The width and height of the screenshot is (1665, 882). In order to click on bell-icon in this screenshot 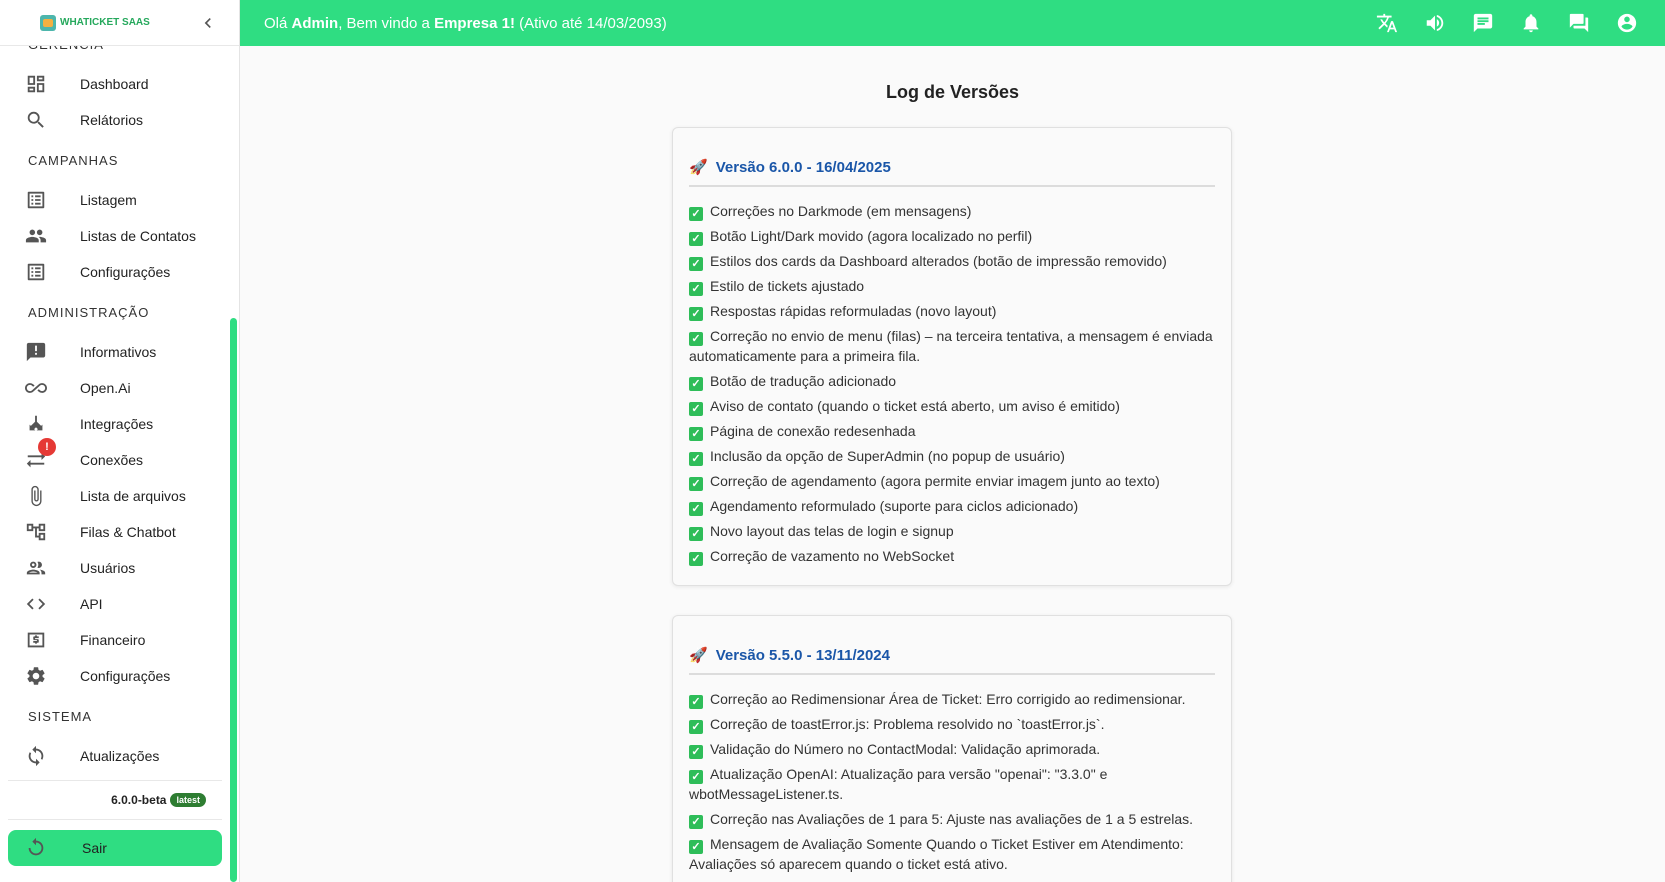, I will do `click(1531, 23)`.